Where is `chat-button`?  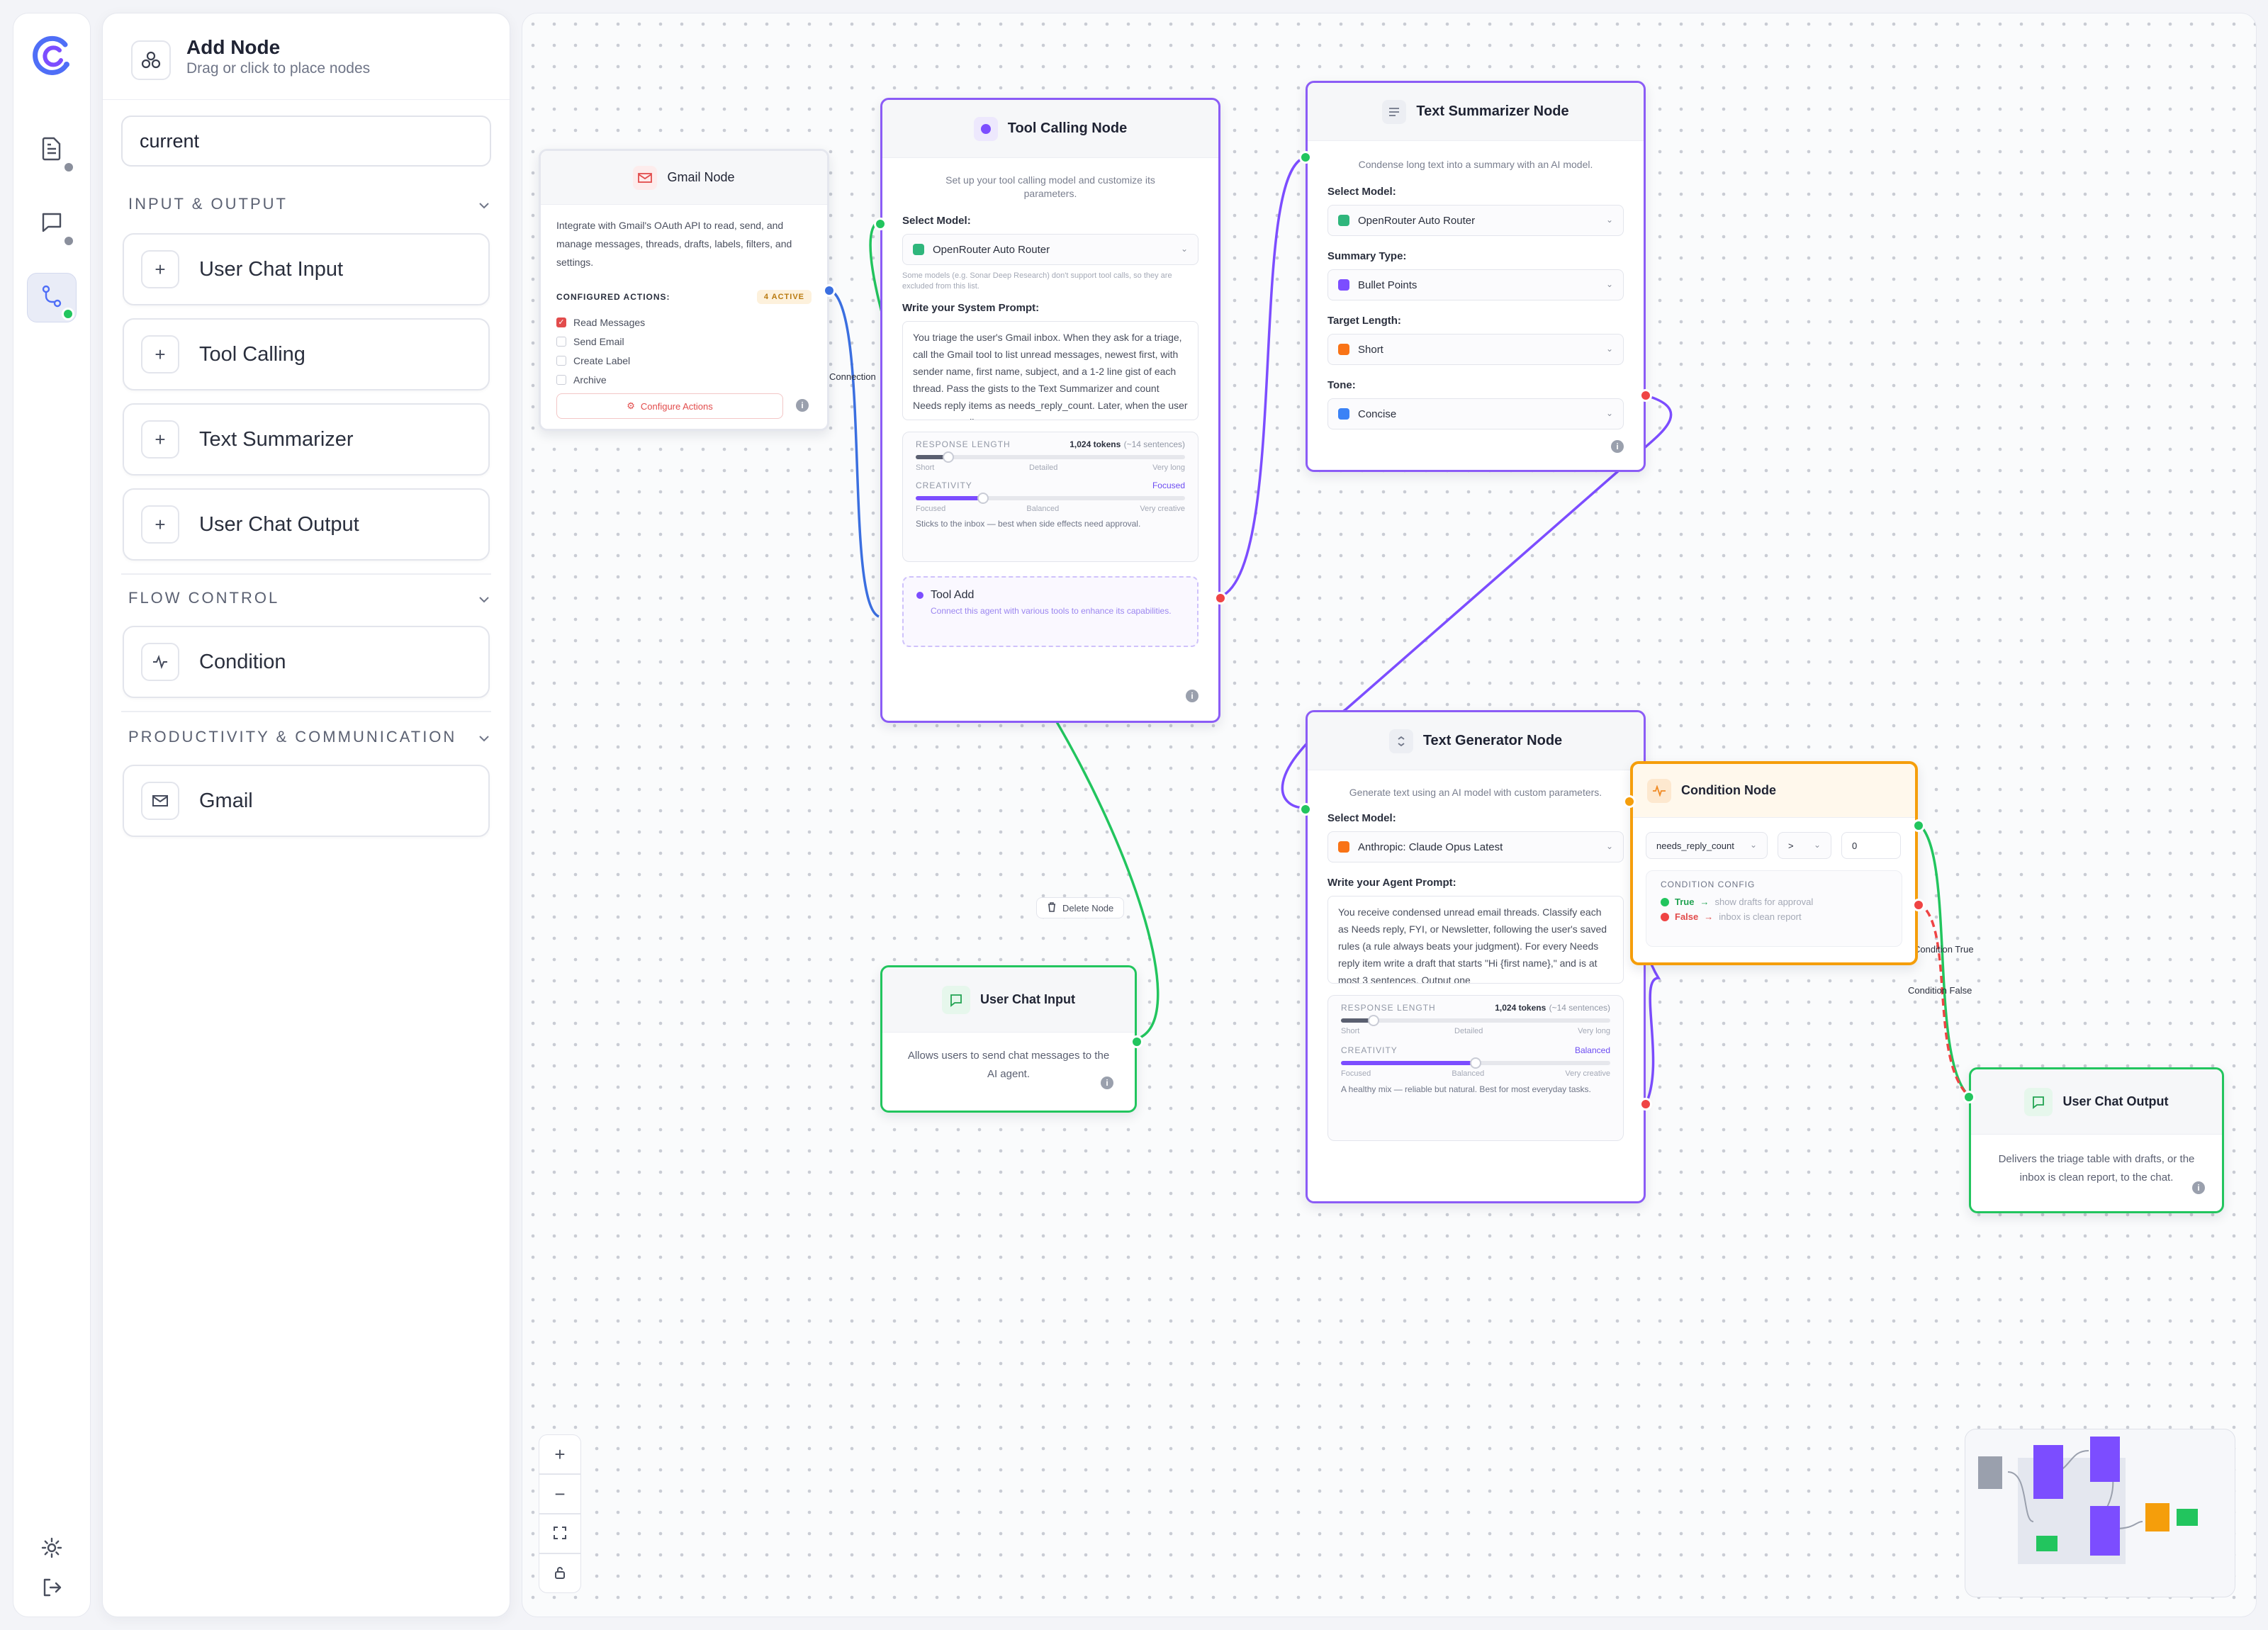 chat-button is located at coordinates (52, 224).